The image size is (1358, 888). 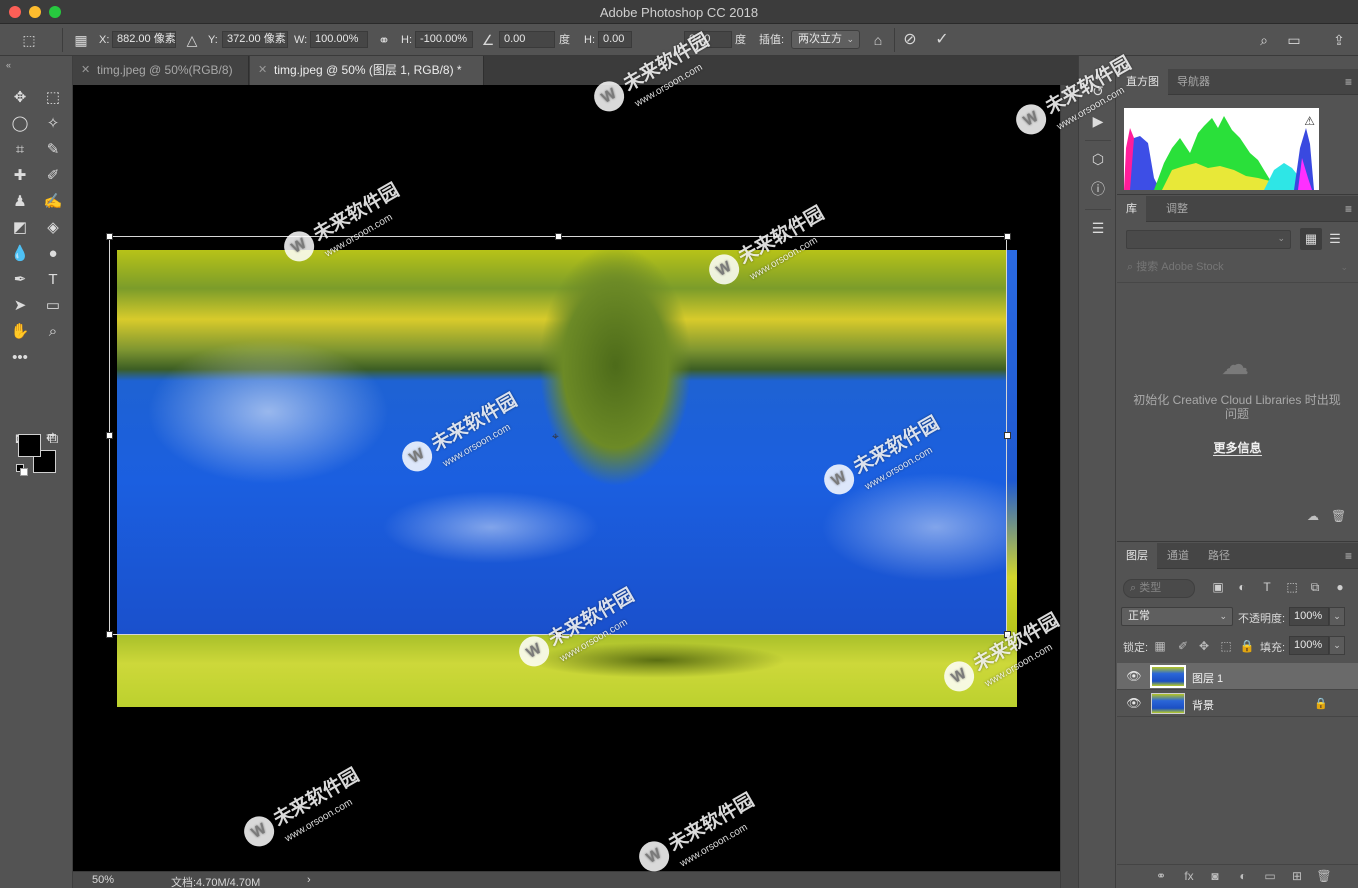 What do you see at coordinates (1137, 556) in the screenshot?
I see `tab-layers: 图层` at bounding box center [1137, 556].